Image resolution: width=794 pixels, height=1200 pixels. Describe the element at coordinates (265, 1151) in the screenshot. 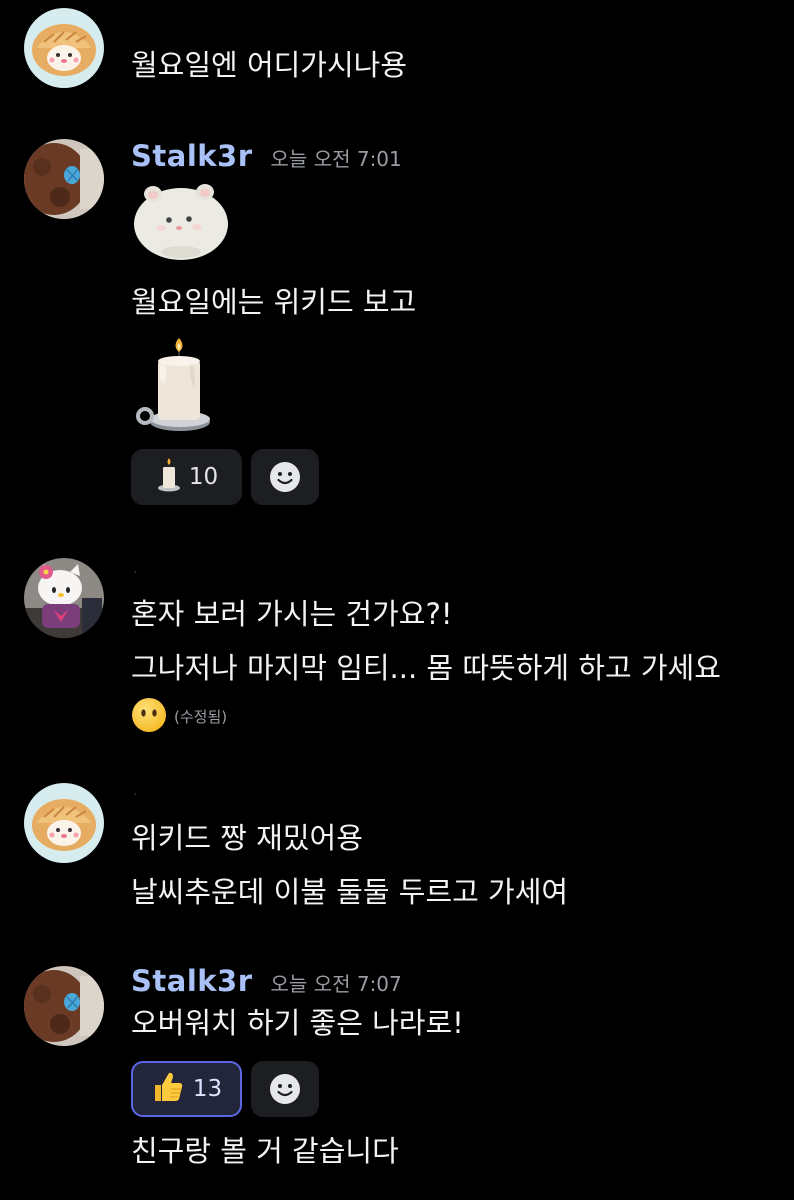

I see `message-text: 친구랑 볼 거 같습니다` at that location.